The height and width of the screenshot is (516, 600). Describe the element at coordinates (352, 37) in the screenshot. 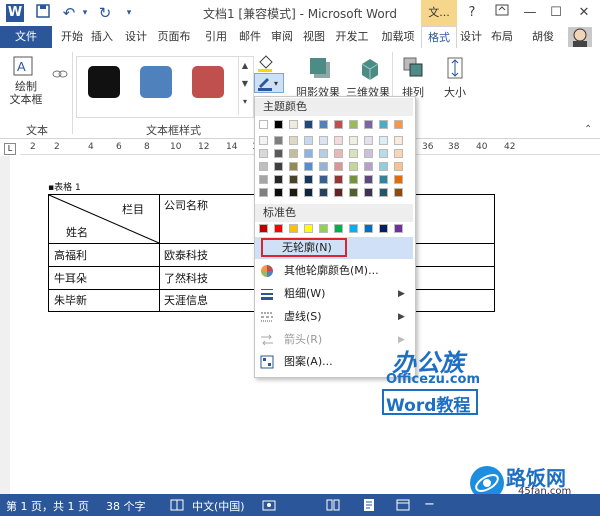

I see `tab-developer: 开发工` at that location.